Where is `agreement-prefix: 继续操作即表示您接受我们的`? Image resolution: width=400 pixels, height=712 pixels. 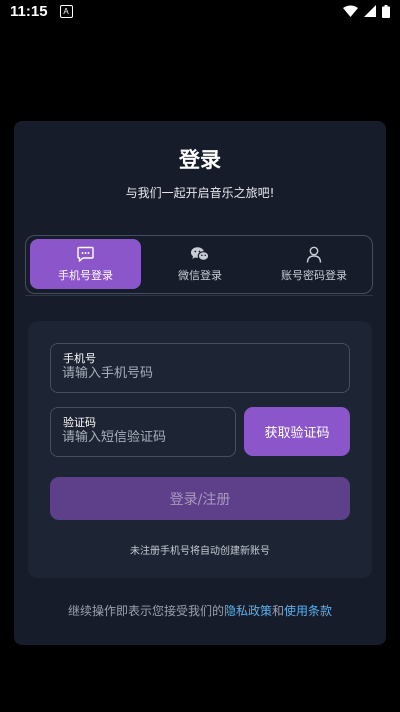
agreement-prefix: 继续操作即表示您接受我们的 is located at coordinates (145, 611).